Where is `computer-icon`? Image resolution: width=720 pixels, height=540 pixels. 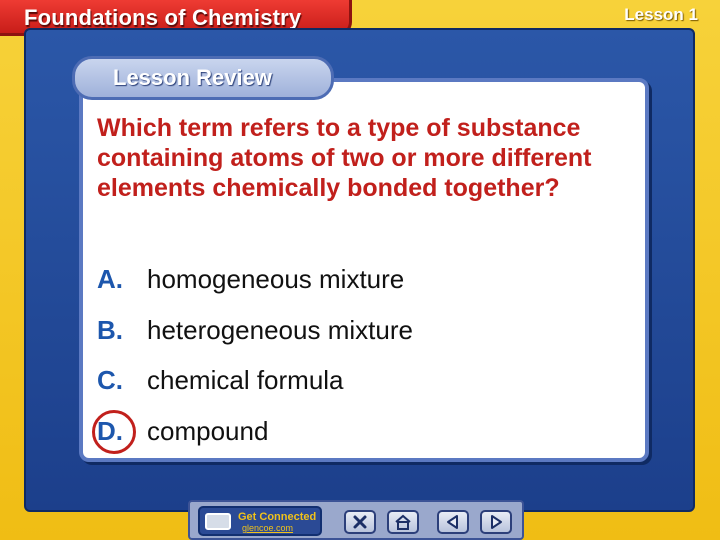
computer-icon is located at coordinates (218, 521).